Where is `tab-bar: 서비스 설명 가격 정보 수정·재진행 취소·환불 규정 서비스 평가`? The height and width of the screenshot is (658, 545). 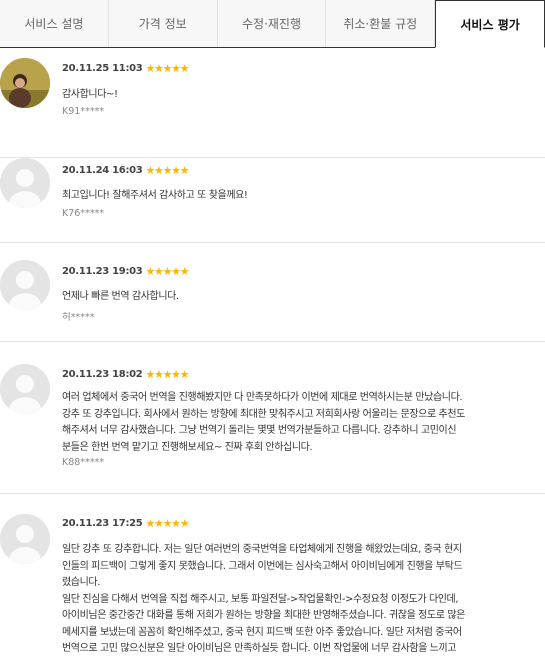 tab-bar: 서비스 설명 가격 정보 수정·재진행 취소·환불 규정 서비스 평가 is located at coordinates (272, 24).